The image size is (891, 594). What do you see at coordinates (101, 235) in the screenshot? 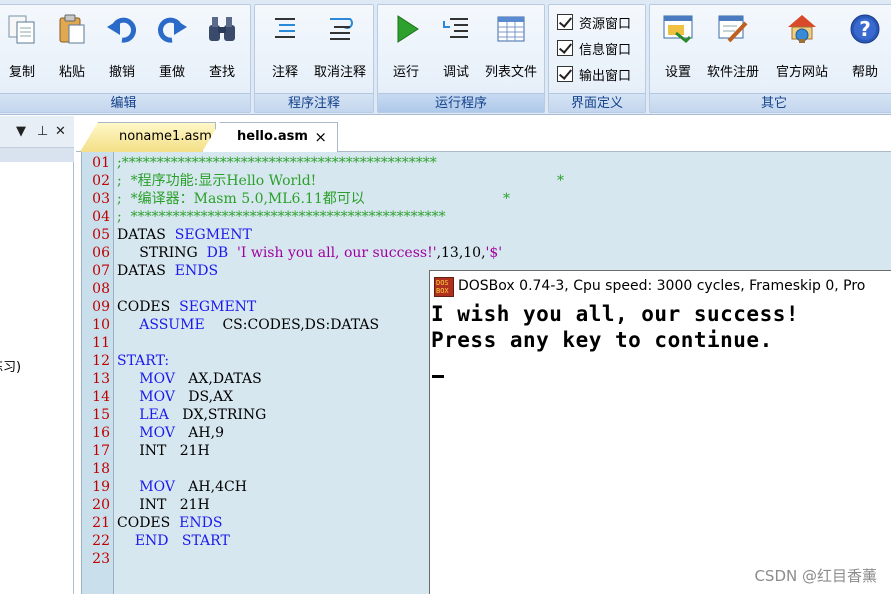
I see `line-number: 05` at bounding box center [101, 235].